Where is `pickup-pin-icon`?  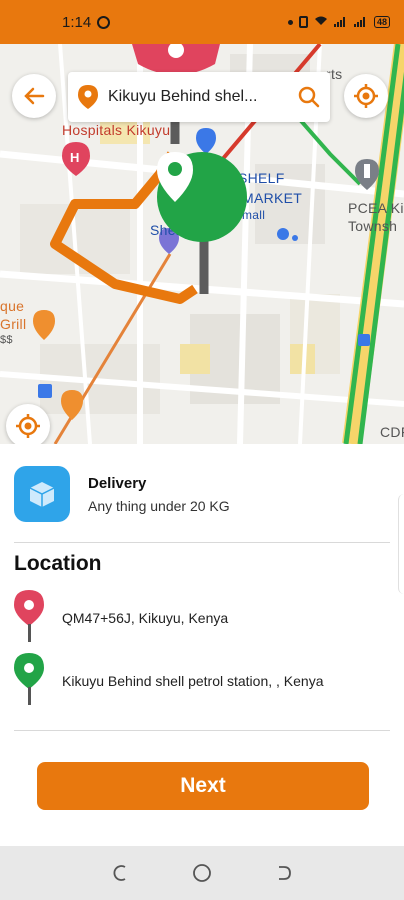 pickup-pin-icon is located at coordinates (29, 616).